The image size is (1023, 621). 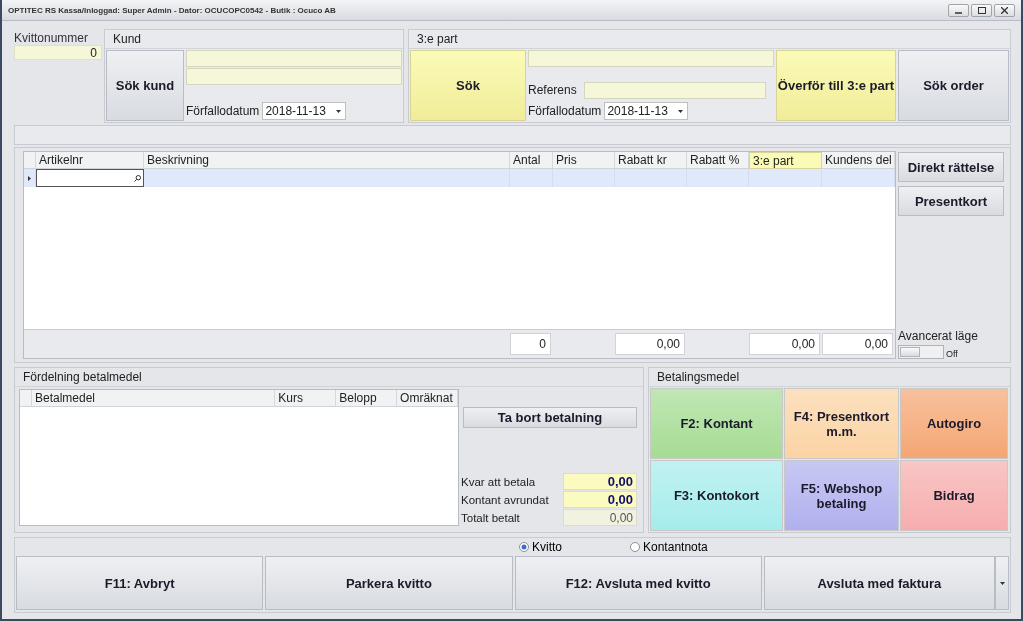 I want to click on payment-method-button: F5: Webshop betaling, so click(x=841, y=495).